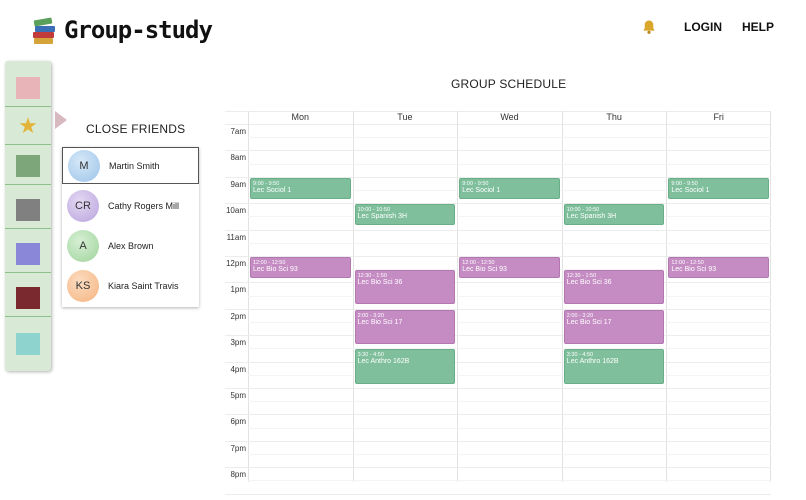  I want to click on friend-name: Cathy Rogers Mill, so click(144, 205).